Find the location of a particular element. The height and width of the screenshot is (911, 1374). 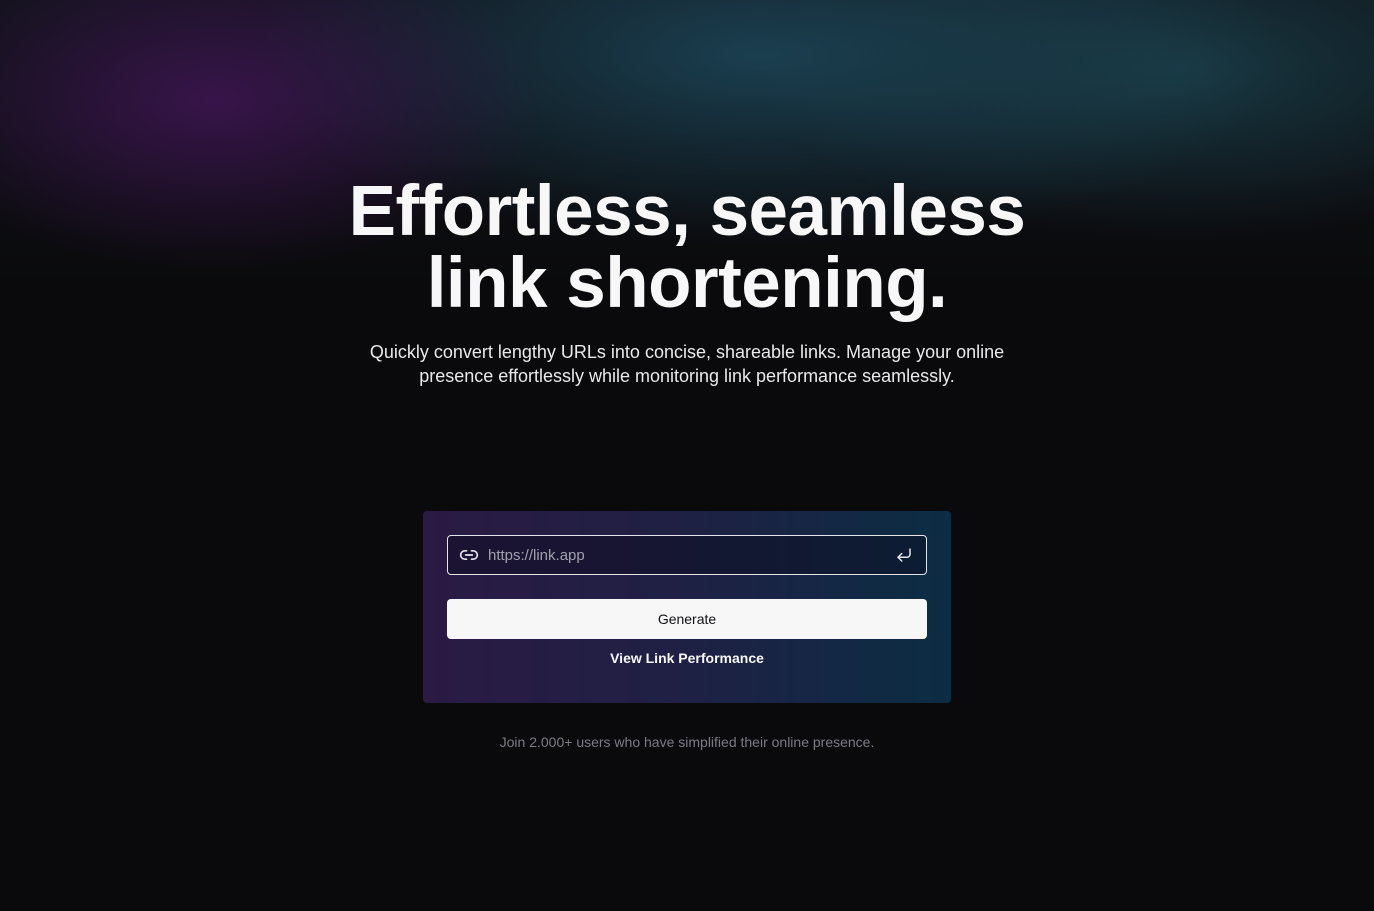

enter-return-icon is located at coordinates (904, 555).